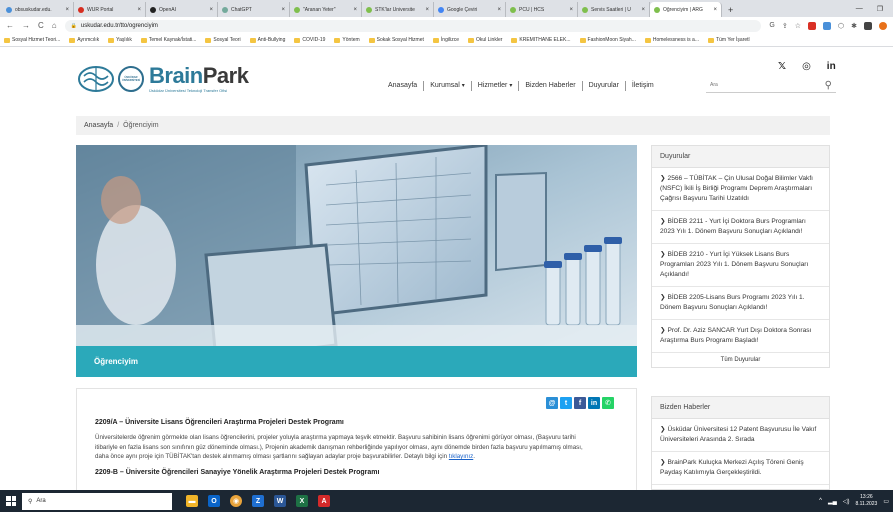  What do you see at coordinates (441, 9) in the screenshot?
I see `tab-favicon-icon` at bounding box center [441, 9].